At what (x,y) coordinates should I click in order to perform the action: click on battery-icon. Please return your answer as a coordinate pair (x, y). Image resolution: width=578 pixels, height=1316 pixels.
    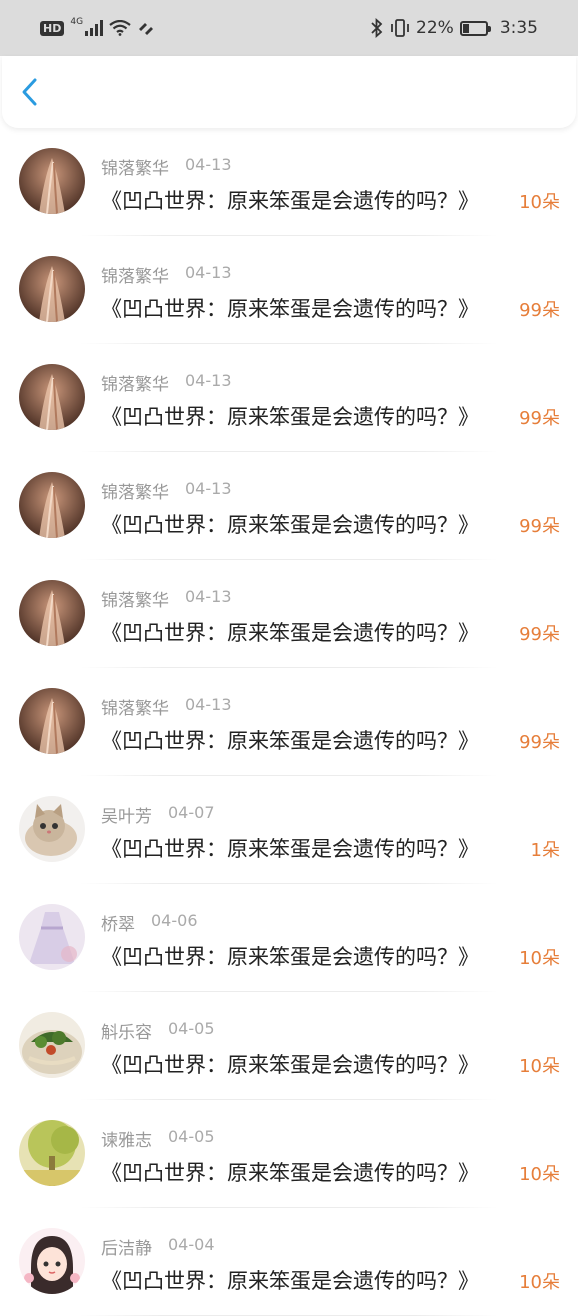
    Looking at the image, I should click on (475, 28).